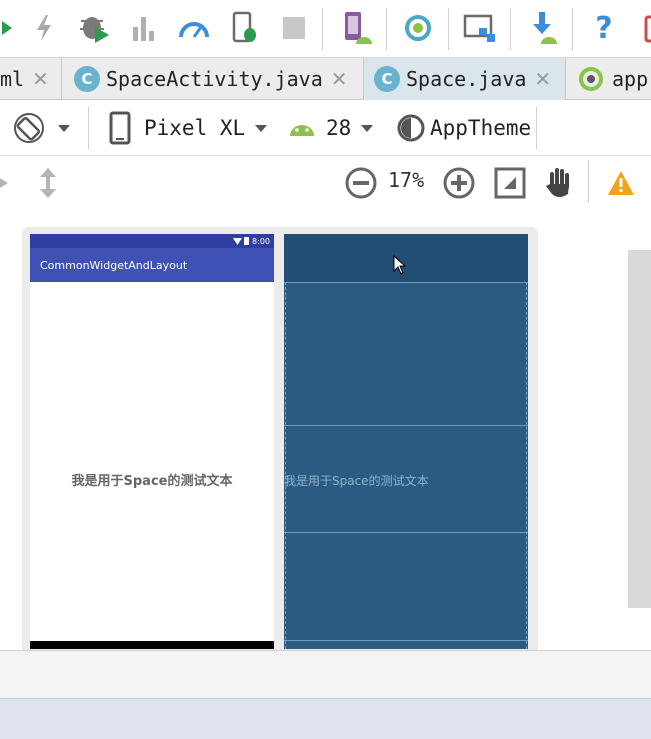  Describe the element at coordinates (630, 79) in the screenshot. I see `tab-label: app` at that location.